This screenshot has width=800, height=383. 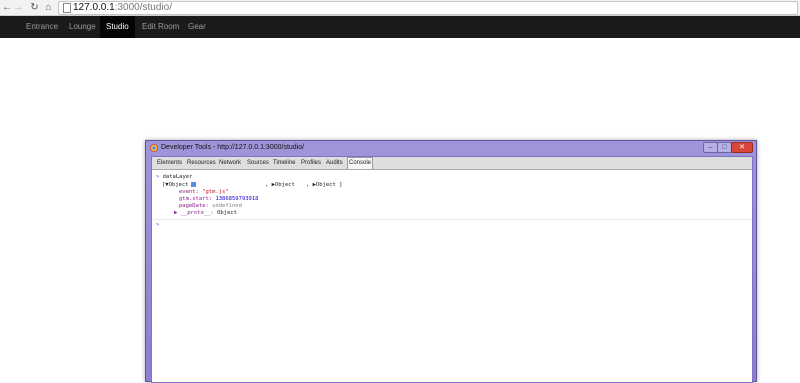 I want to click on tab-elements: Elements, so click(x=169, y=163).